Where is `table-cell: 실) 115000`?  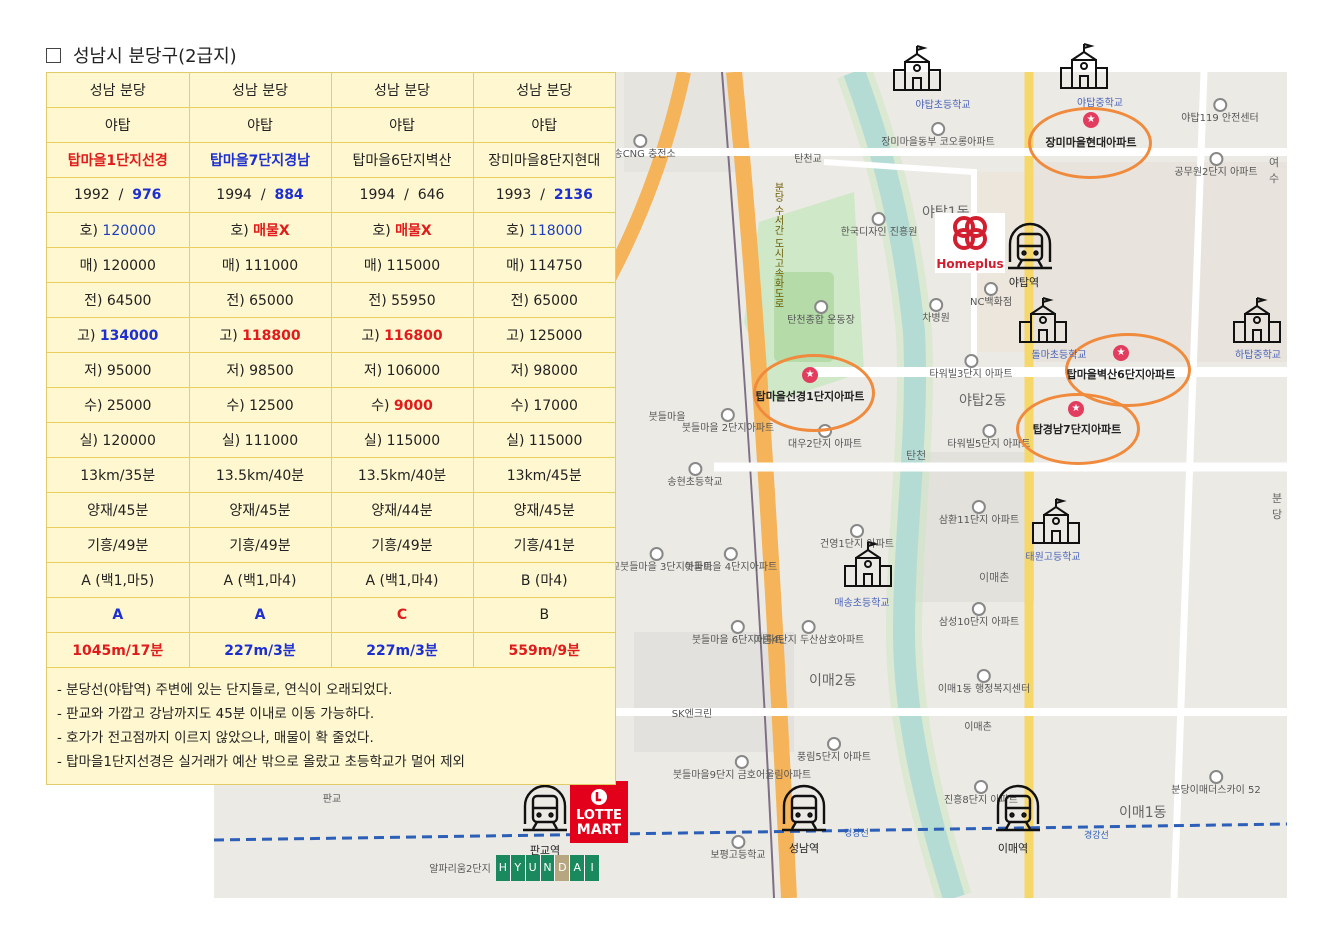
table-cell: 실) 115000 is located at coordinates (402, 440).